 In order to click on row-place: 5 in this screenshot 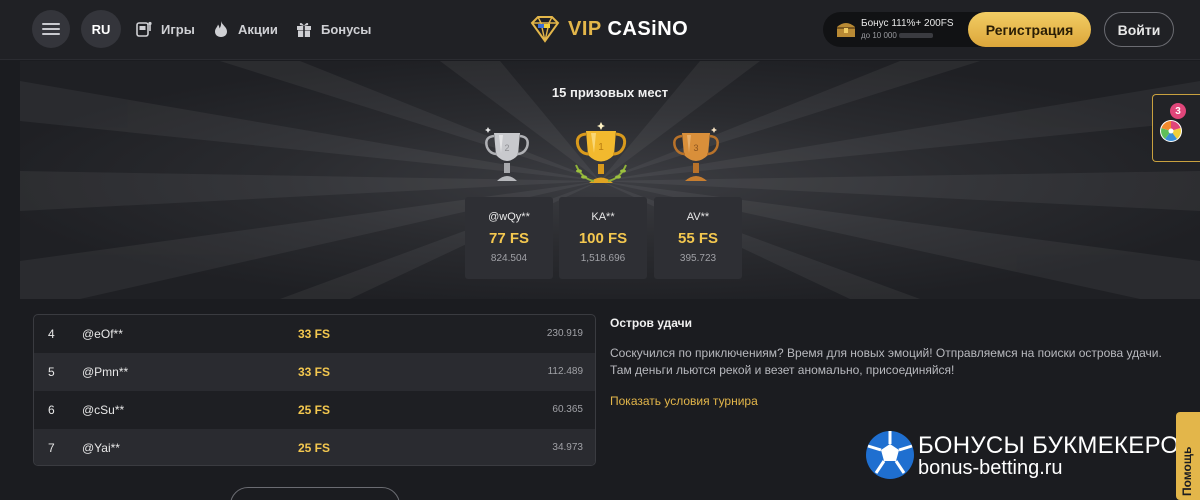, I will do `click(51, 372)`.